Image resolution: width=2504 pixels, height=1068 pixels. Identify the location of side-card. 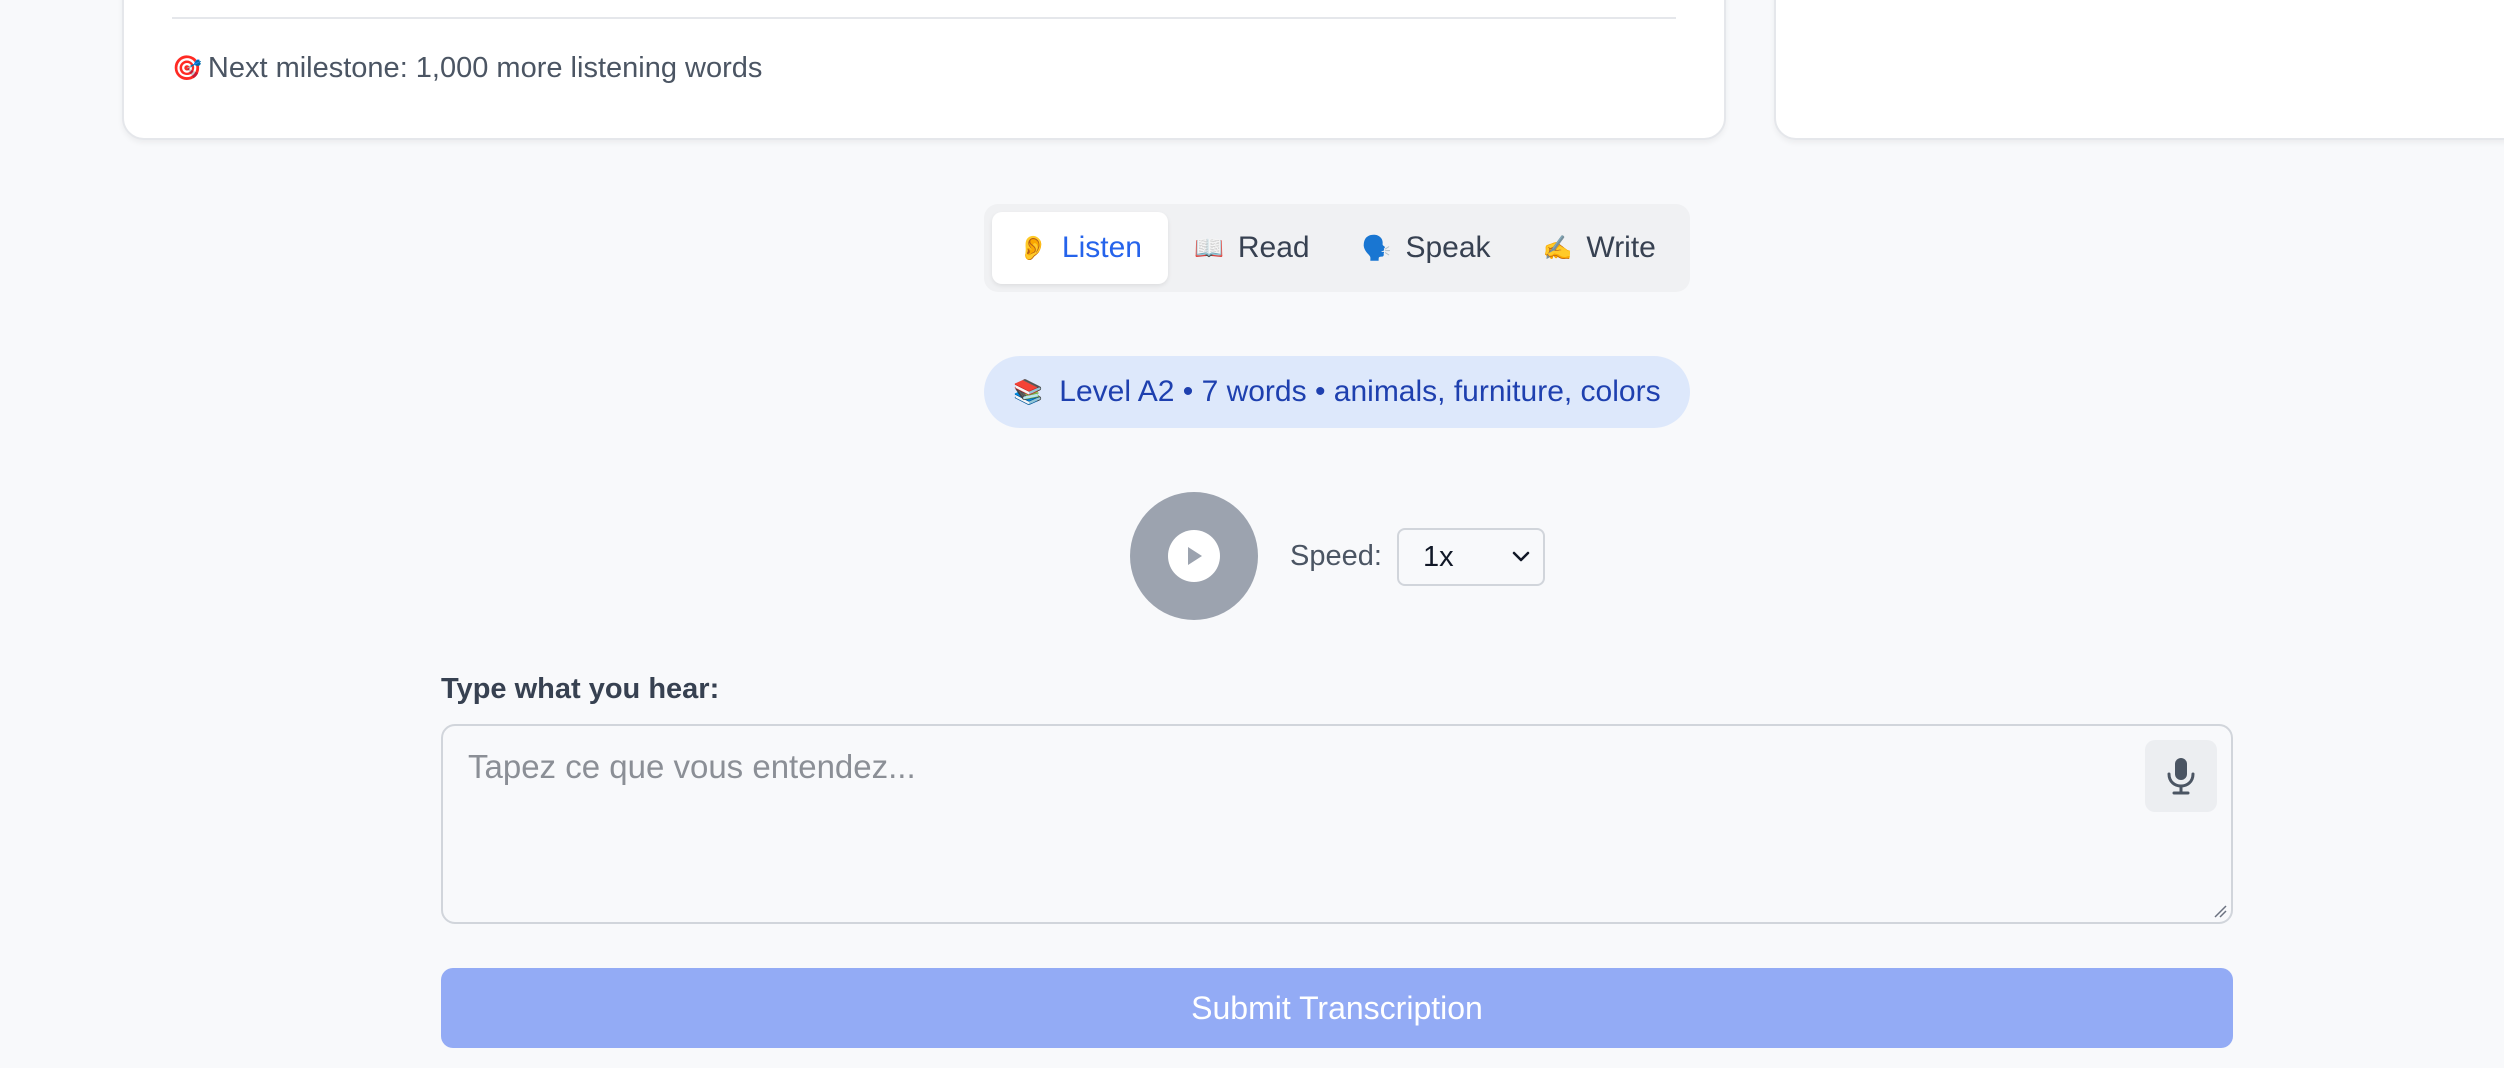
(2139, 70).